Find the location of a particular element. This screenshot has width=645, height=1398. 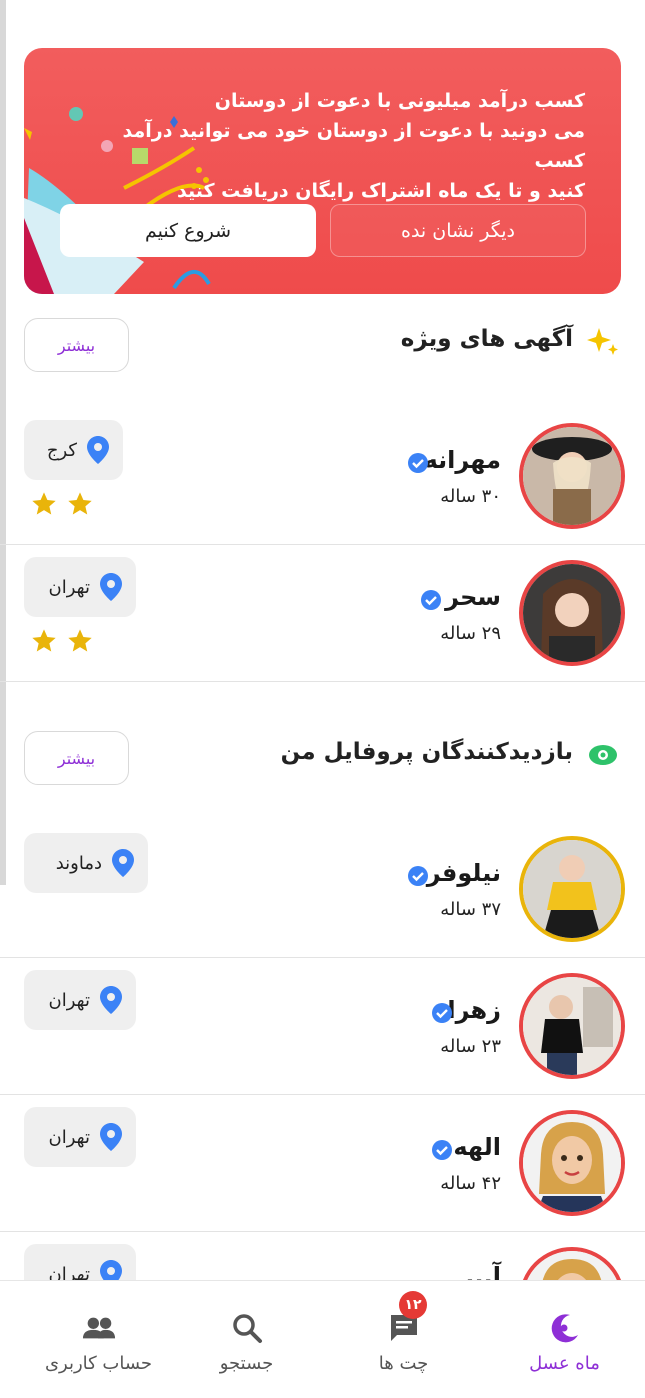

people-icon is located at coordinates (99, 1328).